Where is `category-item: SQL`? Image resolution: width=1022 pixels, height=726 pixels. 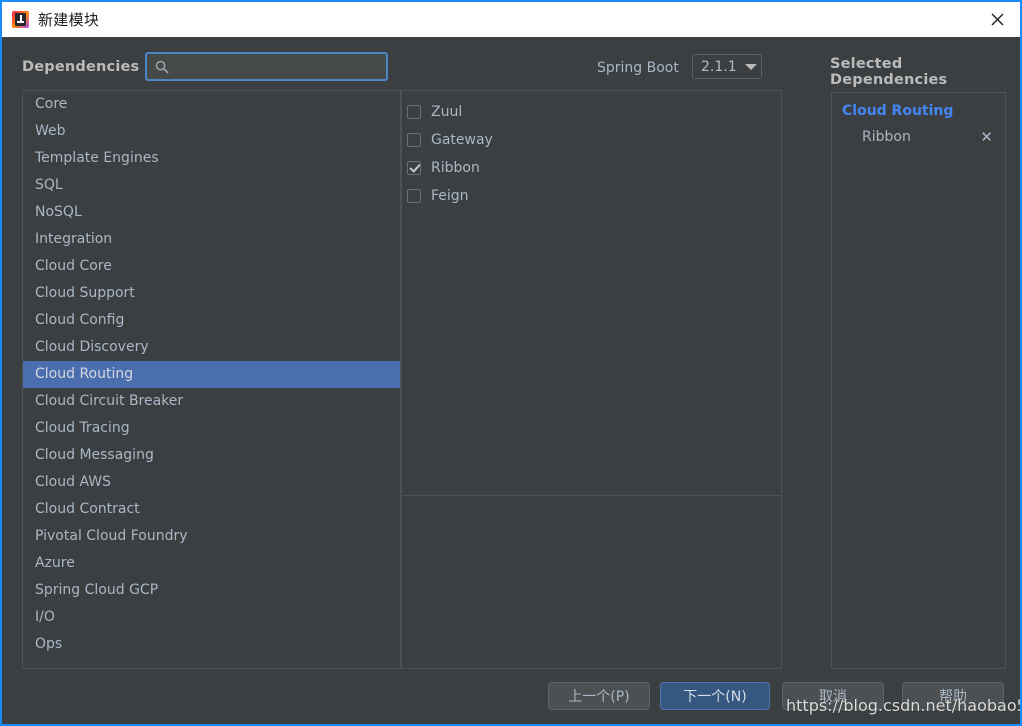 category-item: SQL is located at coordinates (211, 185).